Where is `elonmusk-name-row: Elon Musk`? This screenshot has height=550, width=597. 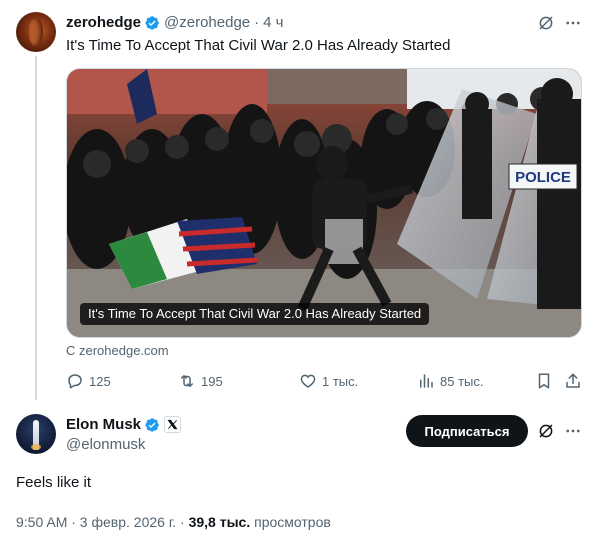
elonmusk-name-row: Elon Musk is located at coordinates (124, 424).